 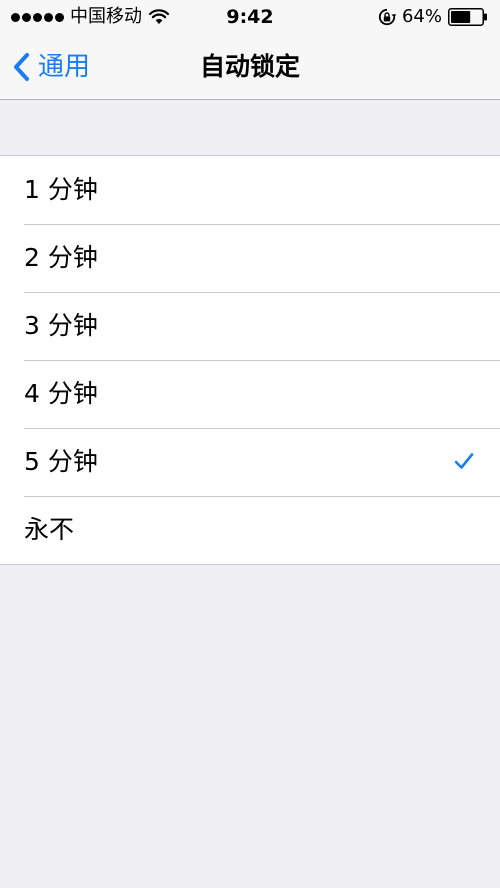 What do you see at coordinates (250, 462) in the screenshot?
I see `option-row-selected: 5 分钟` at bounding box center [250, 462].